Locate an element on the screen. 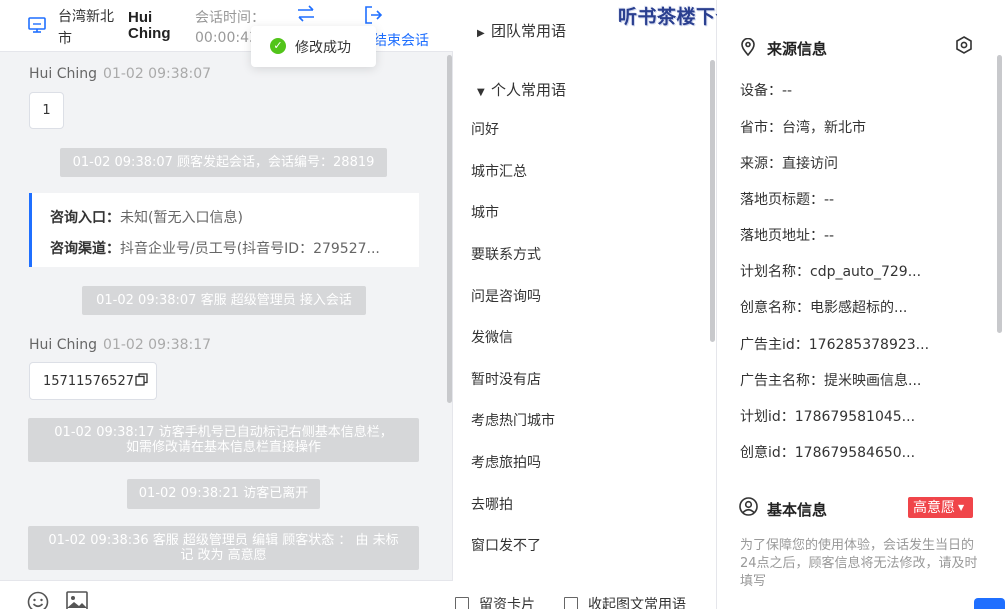 Image resolution: width=1005 pixels, height=609 pixels. visitor-name: Hui Ching is located at coordinates (149, 25).